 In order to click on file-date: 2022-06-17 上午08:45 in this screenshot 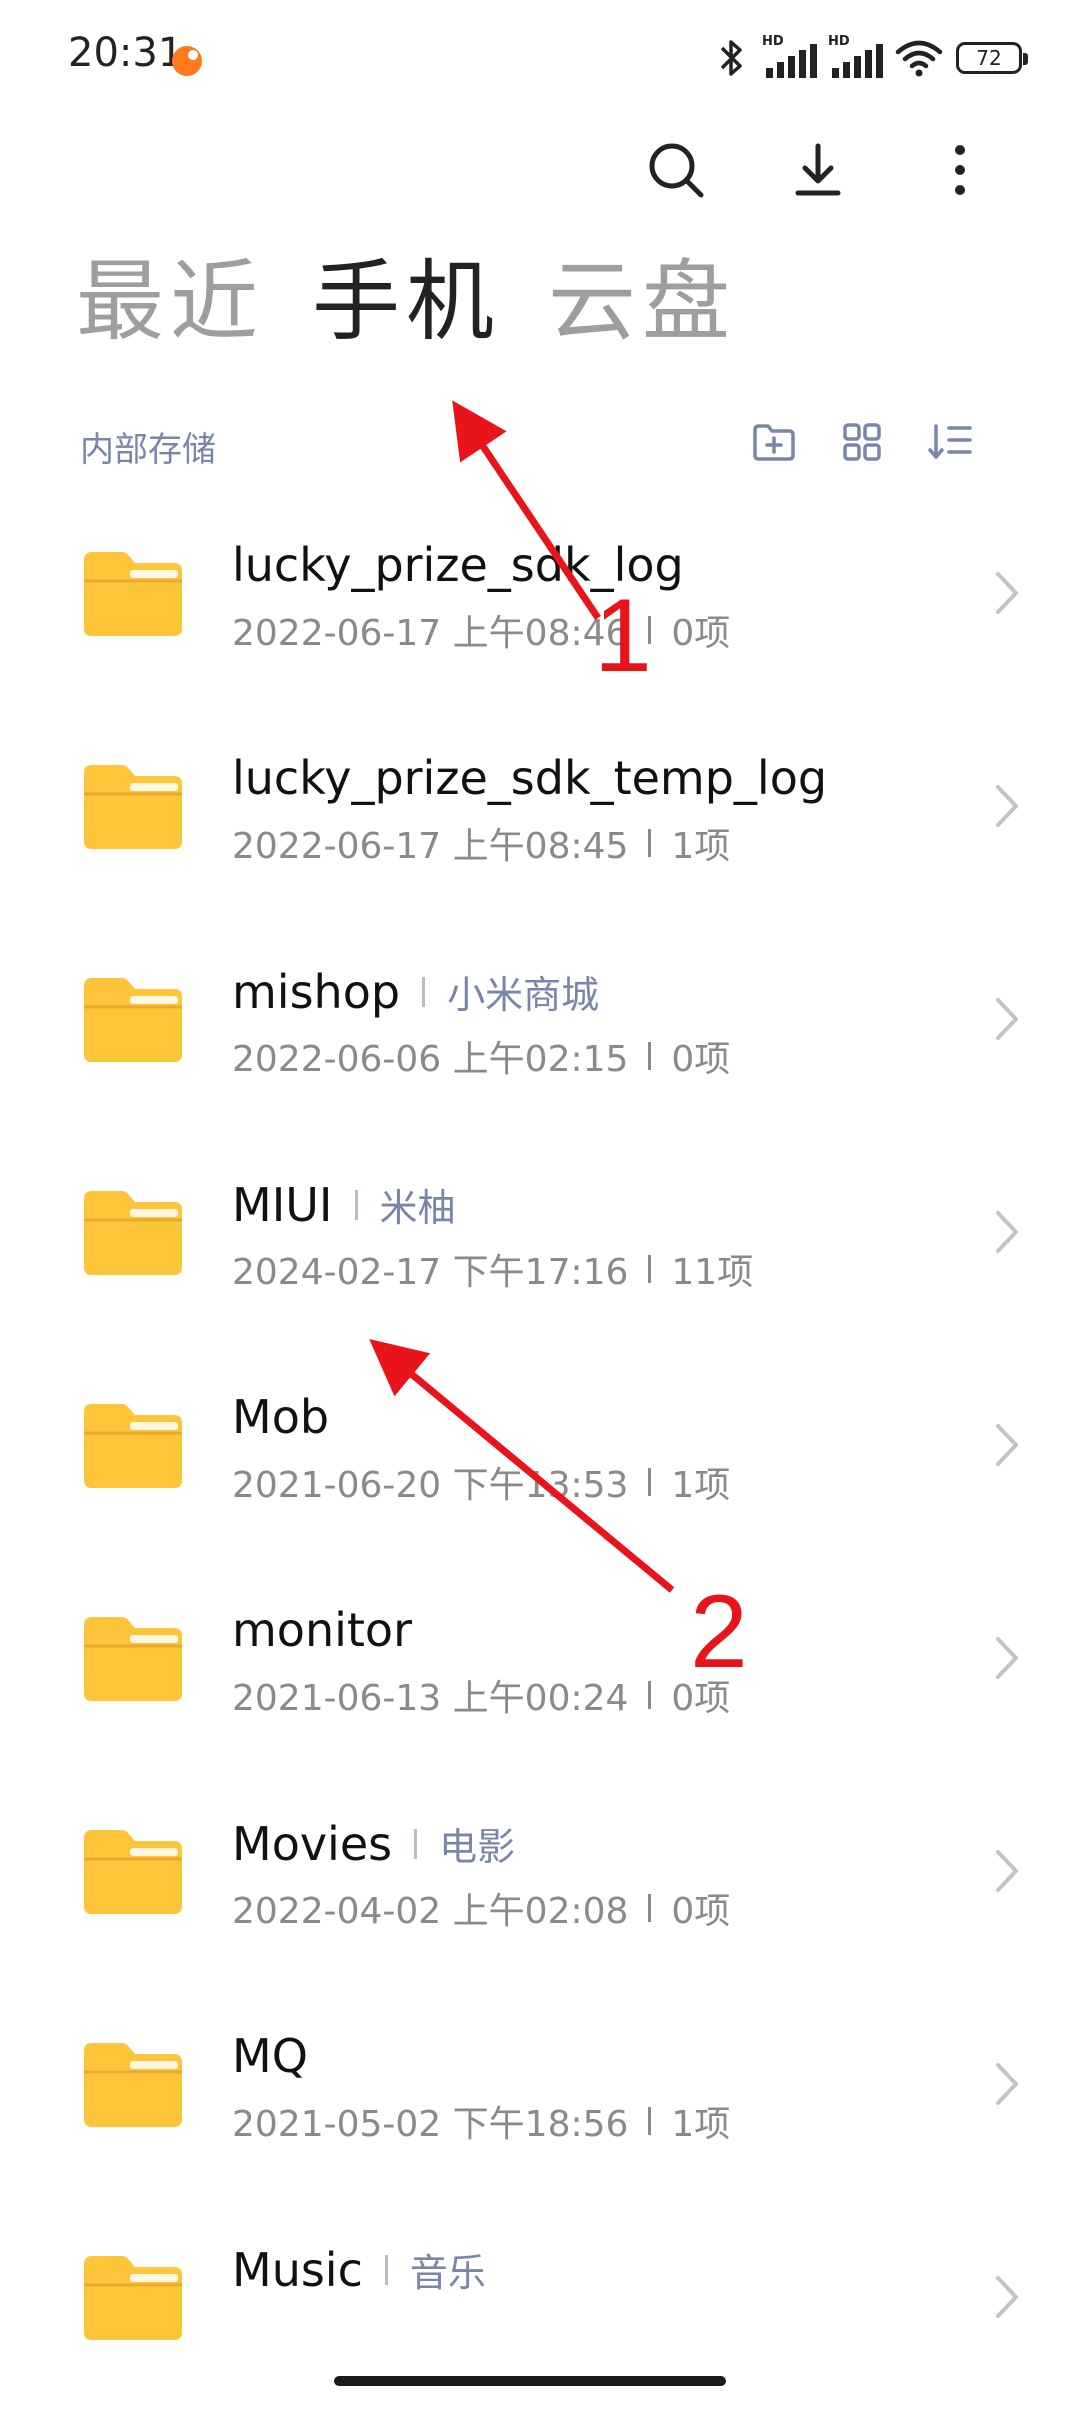, I will do `click(430, 846)`.